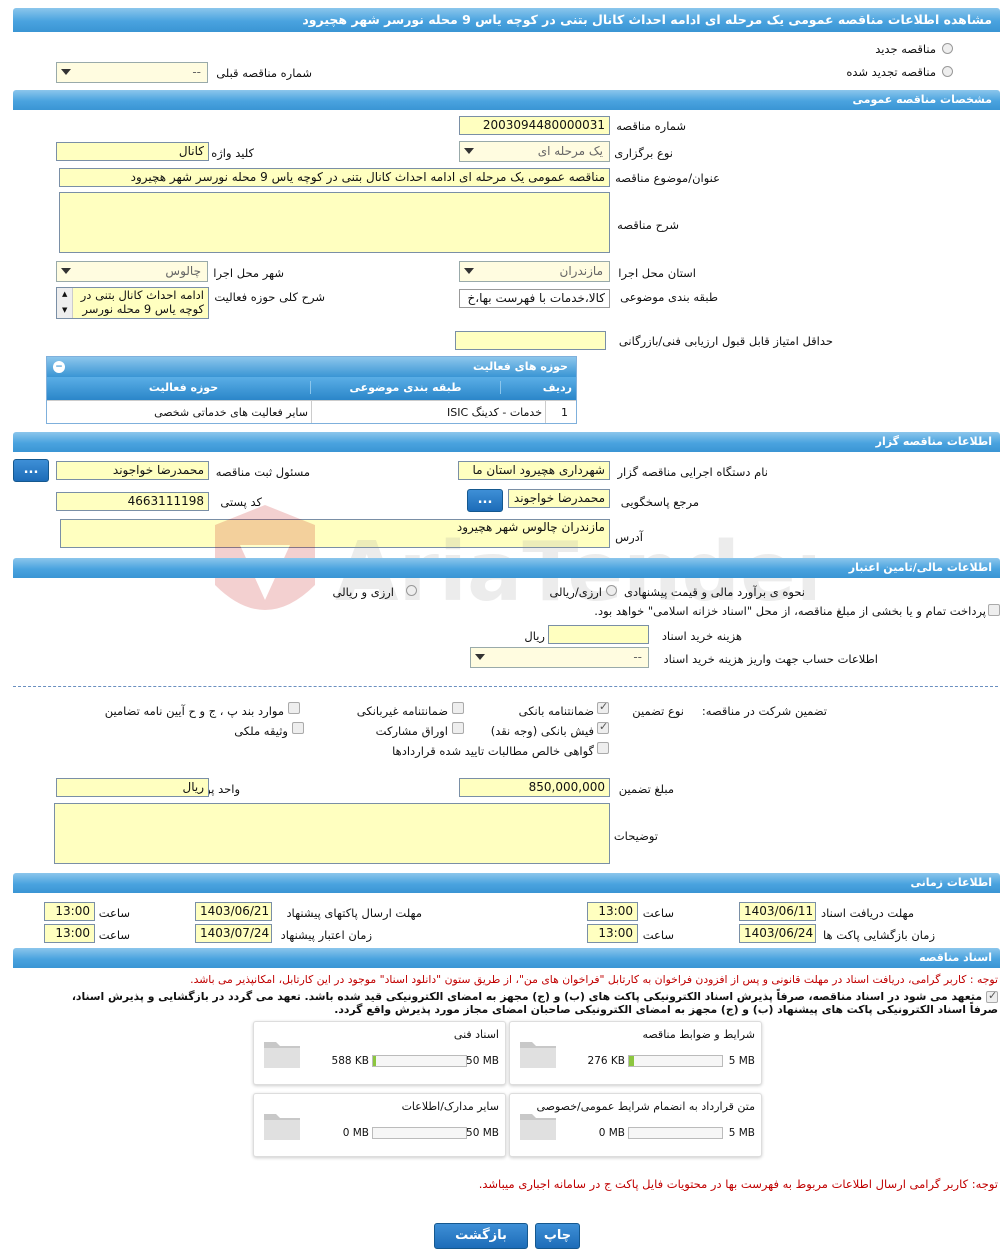 The height and width of the screenshot is (1254, 1000). I want to click on guarantee-clause-checkbox, so click(294, 708).